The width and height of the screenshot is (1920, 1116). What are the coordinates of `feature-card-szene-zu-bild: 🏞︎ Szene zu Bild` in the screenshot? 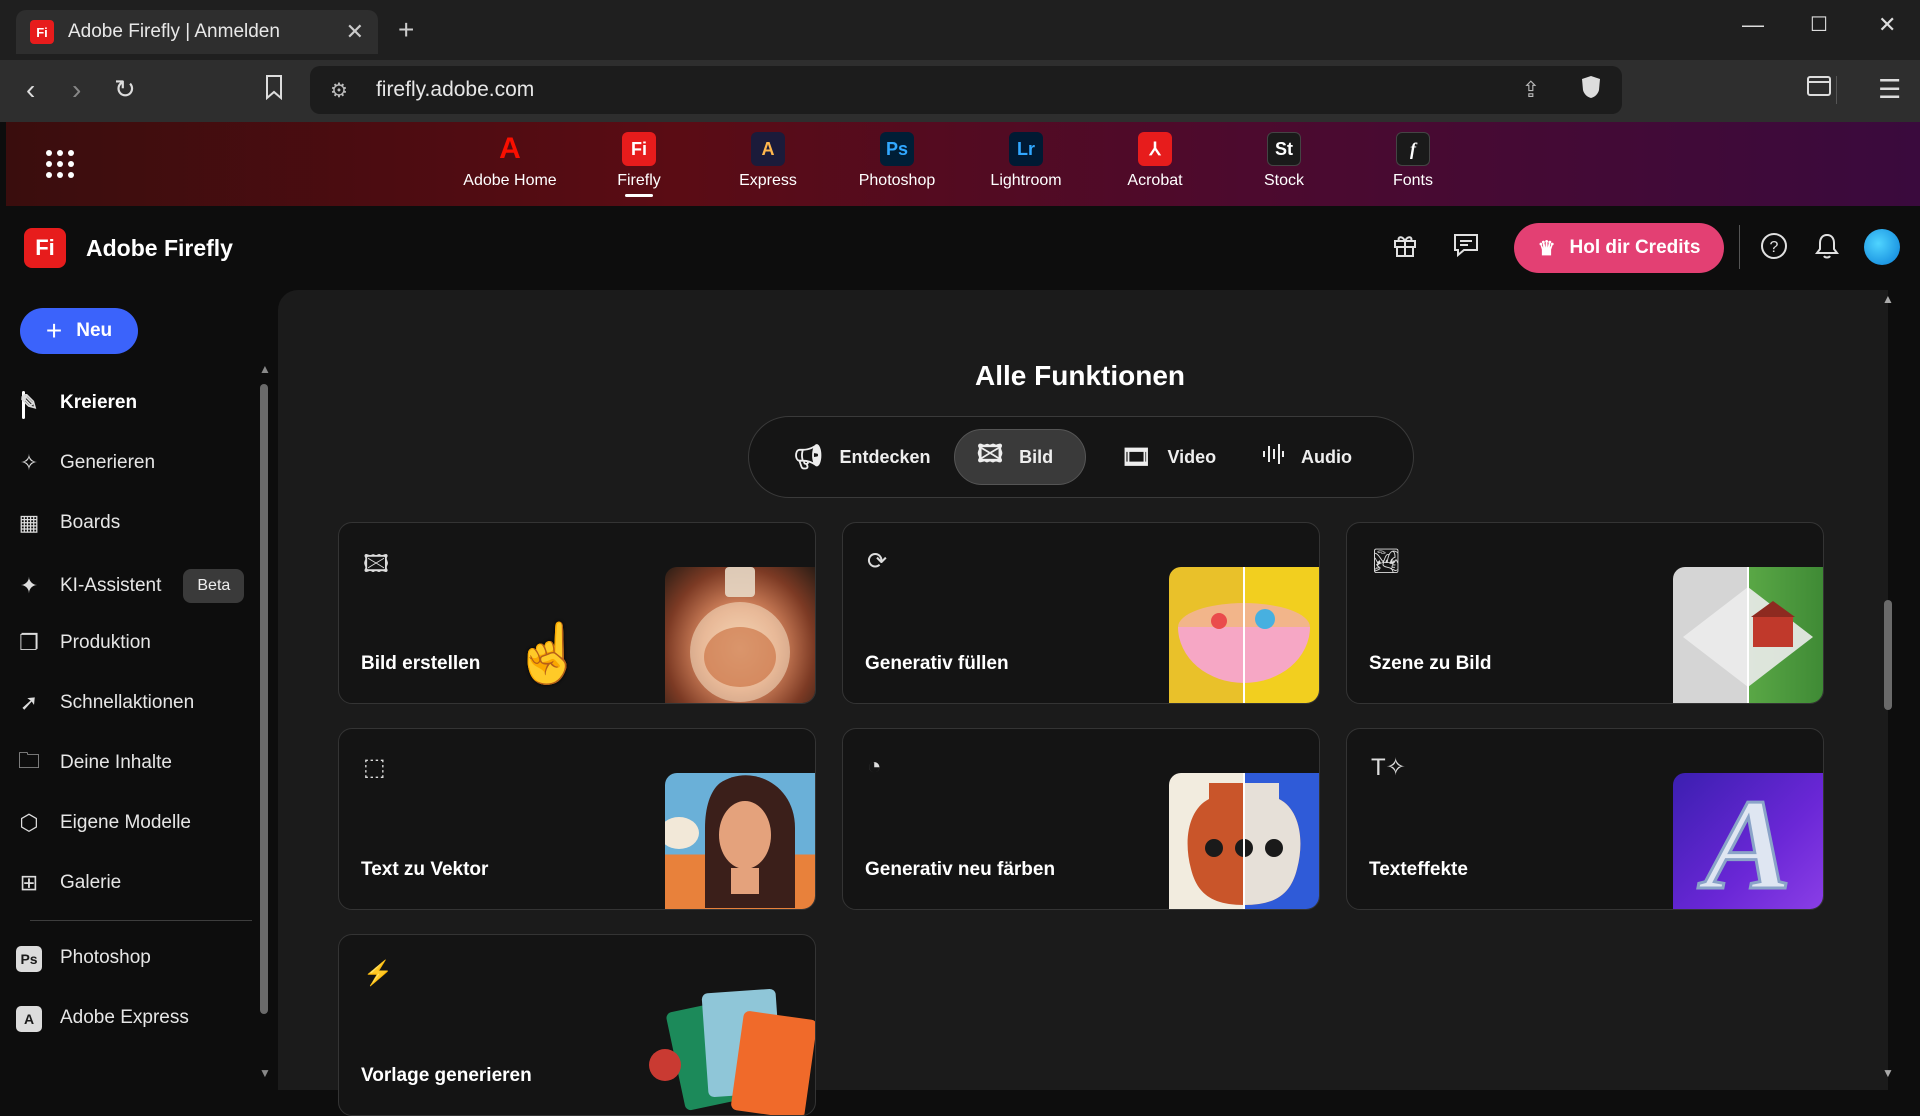 It's located at (1585, 613).